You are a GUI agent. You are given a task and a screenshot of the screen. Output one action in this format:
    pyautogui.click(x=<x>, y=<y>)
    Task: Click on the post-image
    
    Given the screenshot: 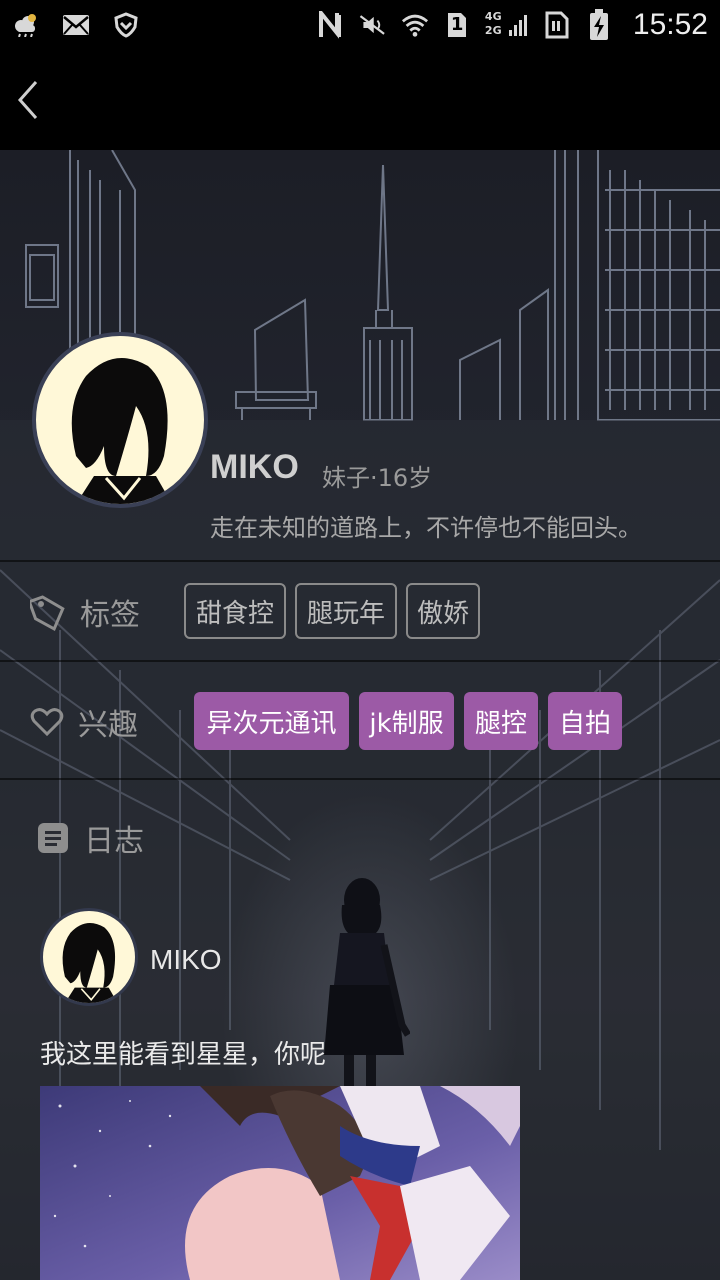 What is the action you would take?
    pyautogui.click(x=280, y=1183)
    